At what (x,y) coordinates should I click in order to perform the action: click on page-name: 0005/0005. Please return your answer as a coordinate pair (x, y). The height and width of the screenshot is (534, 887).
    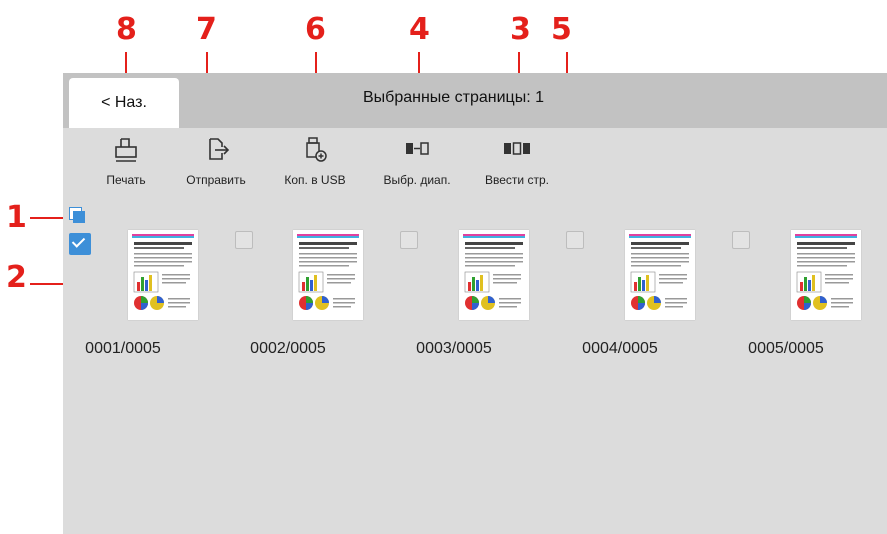
    Looking at the image, I should click on (786, 348).